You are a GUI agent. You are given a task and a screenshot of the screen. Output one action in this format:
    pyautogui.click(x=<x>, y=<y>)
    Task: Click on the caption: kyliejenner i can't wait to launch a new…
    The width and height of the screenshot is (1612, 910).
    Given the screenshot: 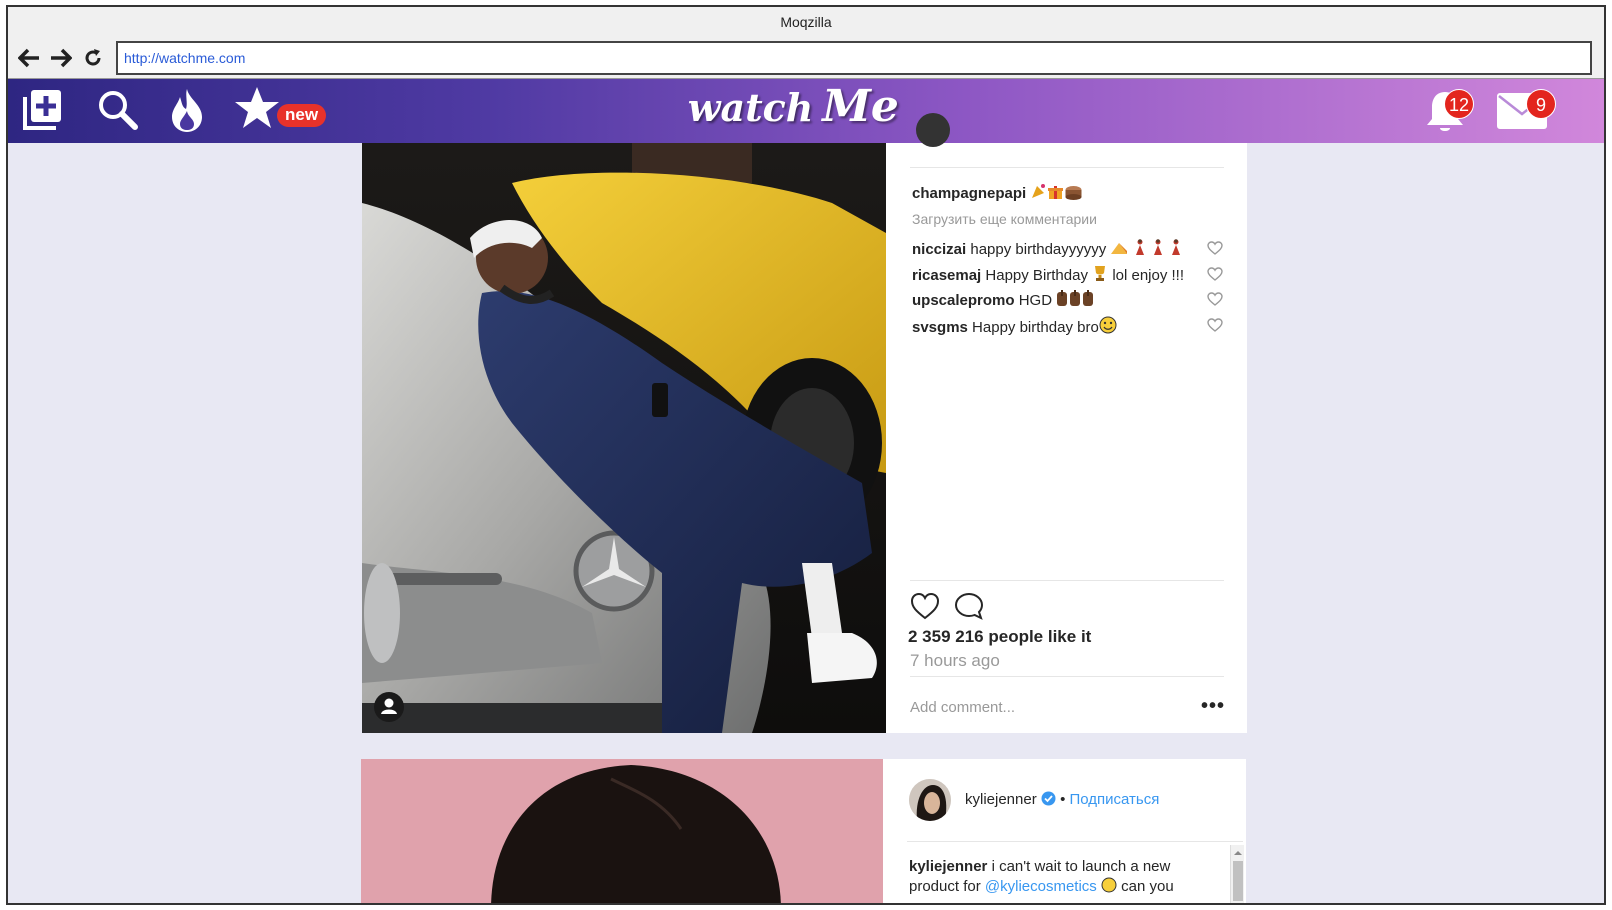 What is the action you would take?
    pyautogui.click(x=1041, y=878)
    